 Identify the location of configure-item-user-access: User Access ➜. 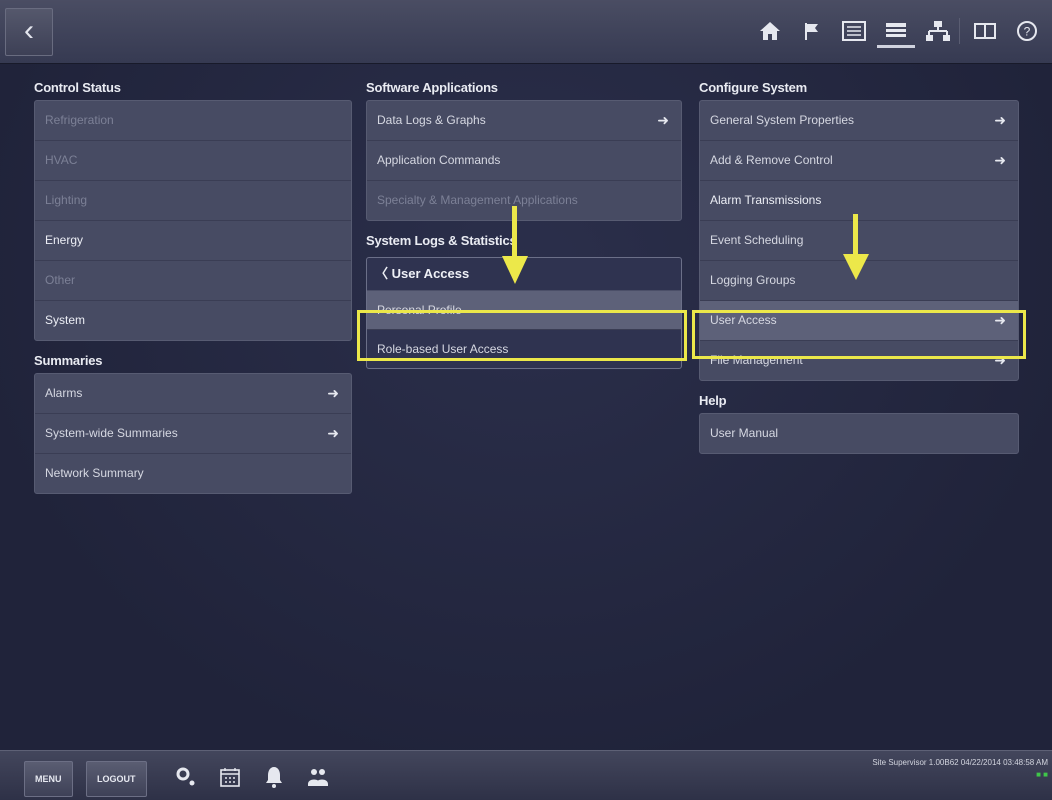
(859, 321).